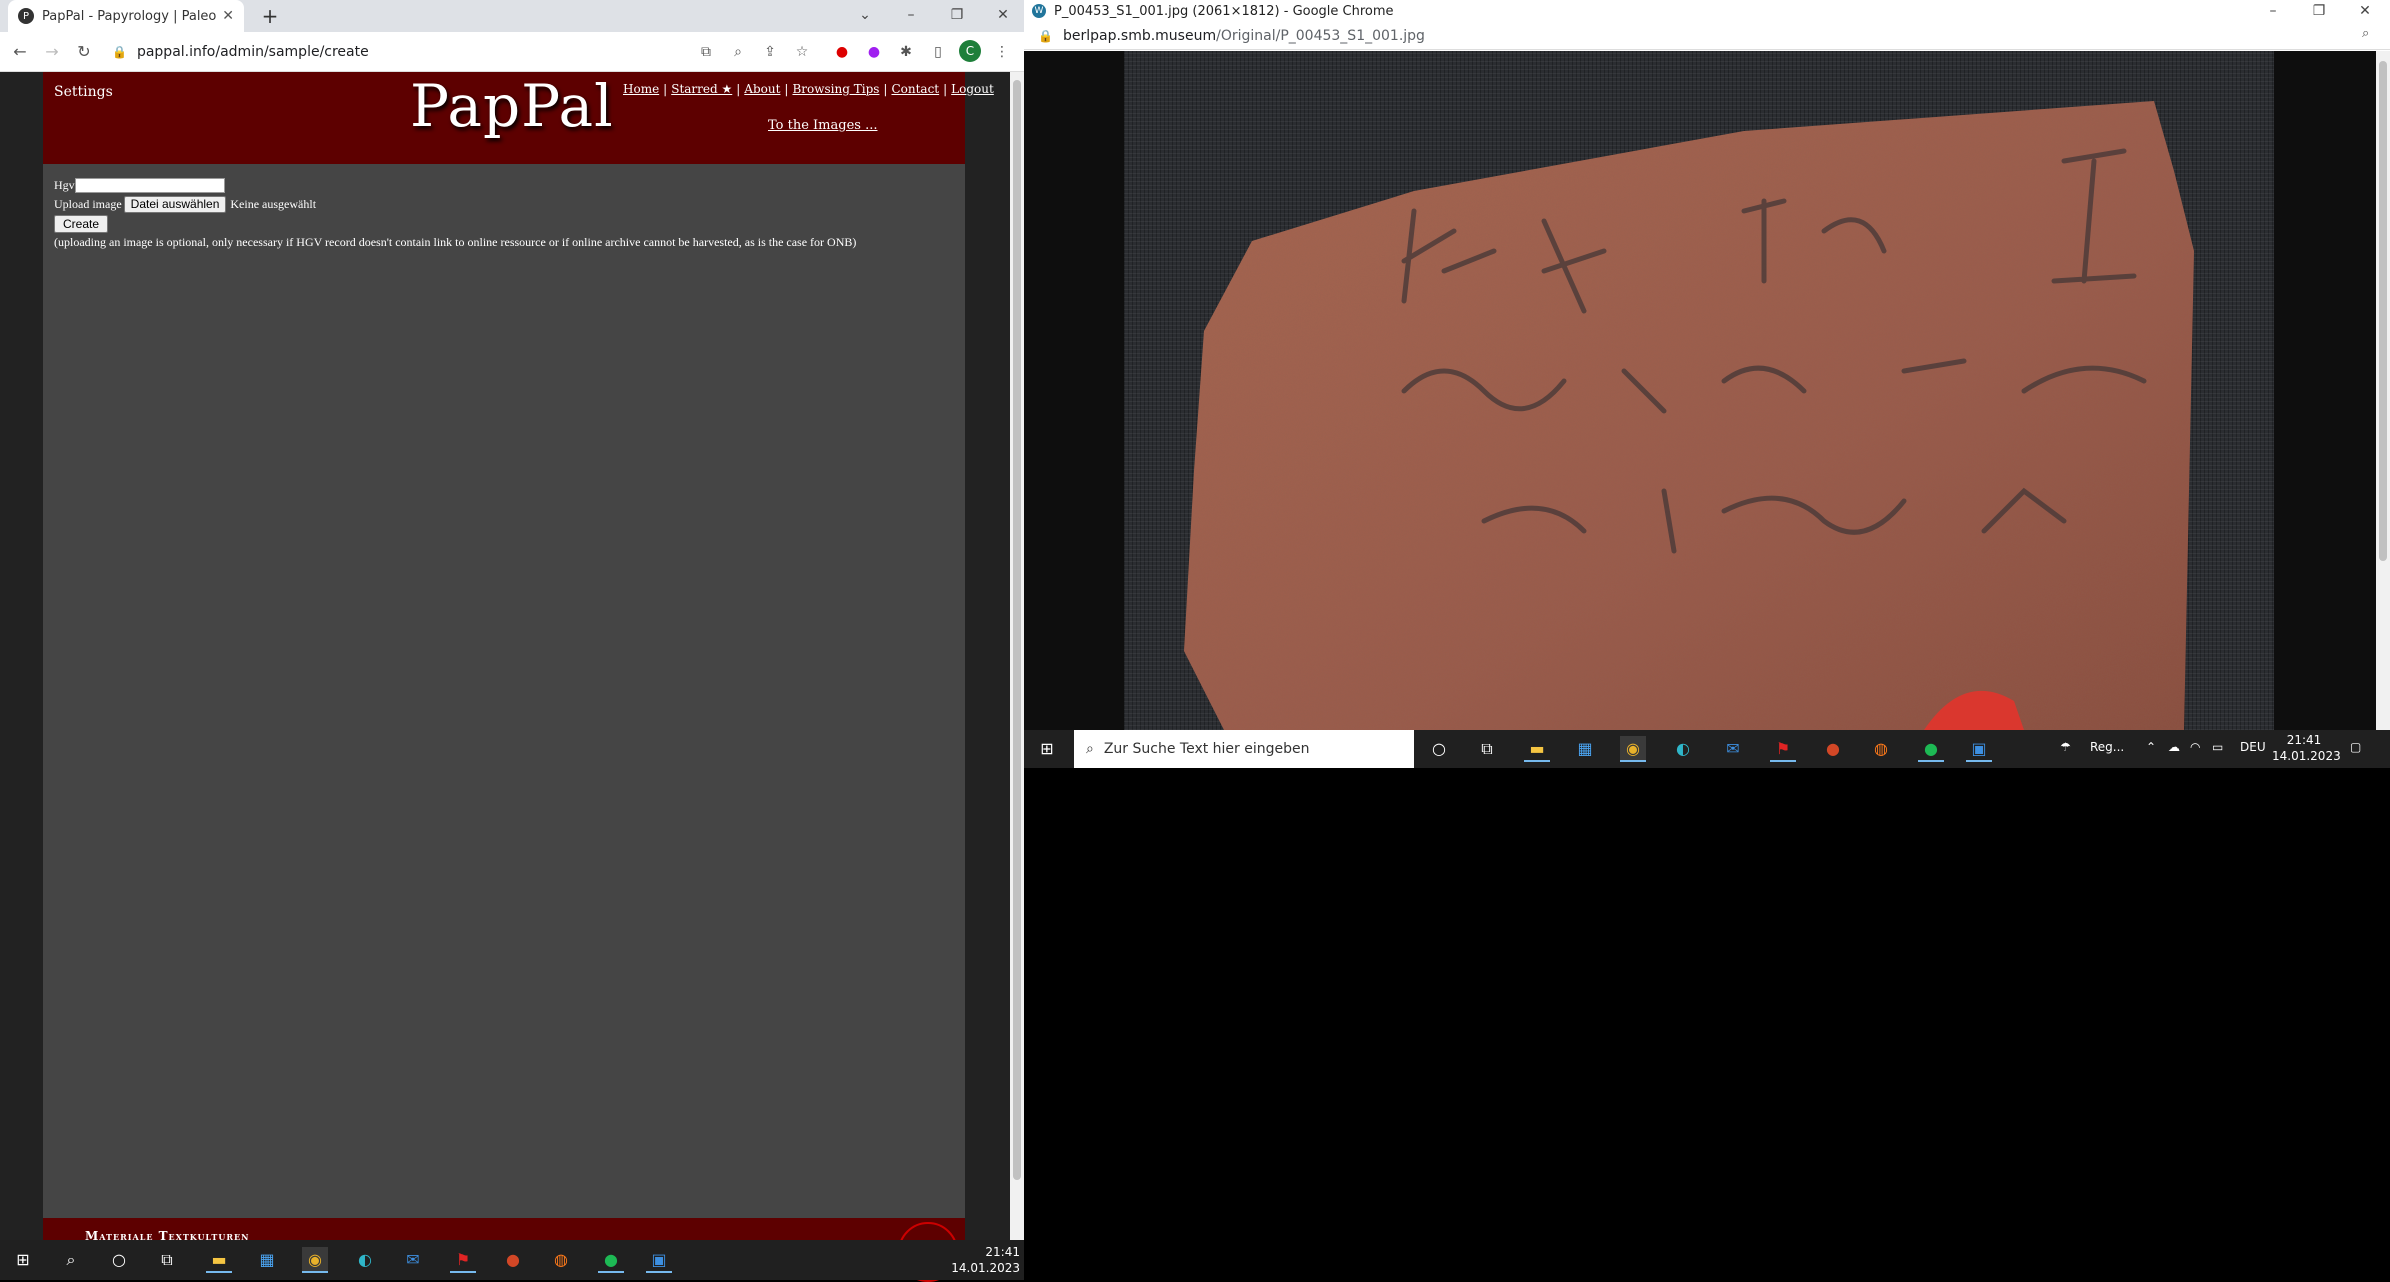 The width and height of the screenshot is (2390, 1282). What do you see at coordinates (26, 16) in the screenshot?
I see `pappal-favicon-icon: P` at bounding box center [26, 16].